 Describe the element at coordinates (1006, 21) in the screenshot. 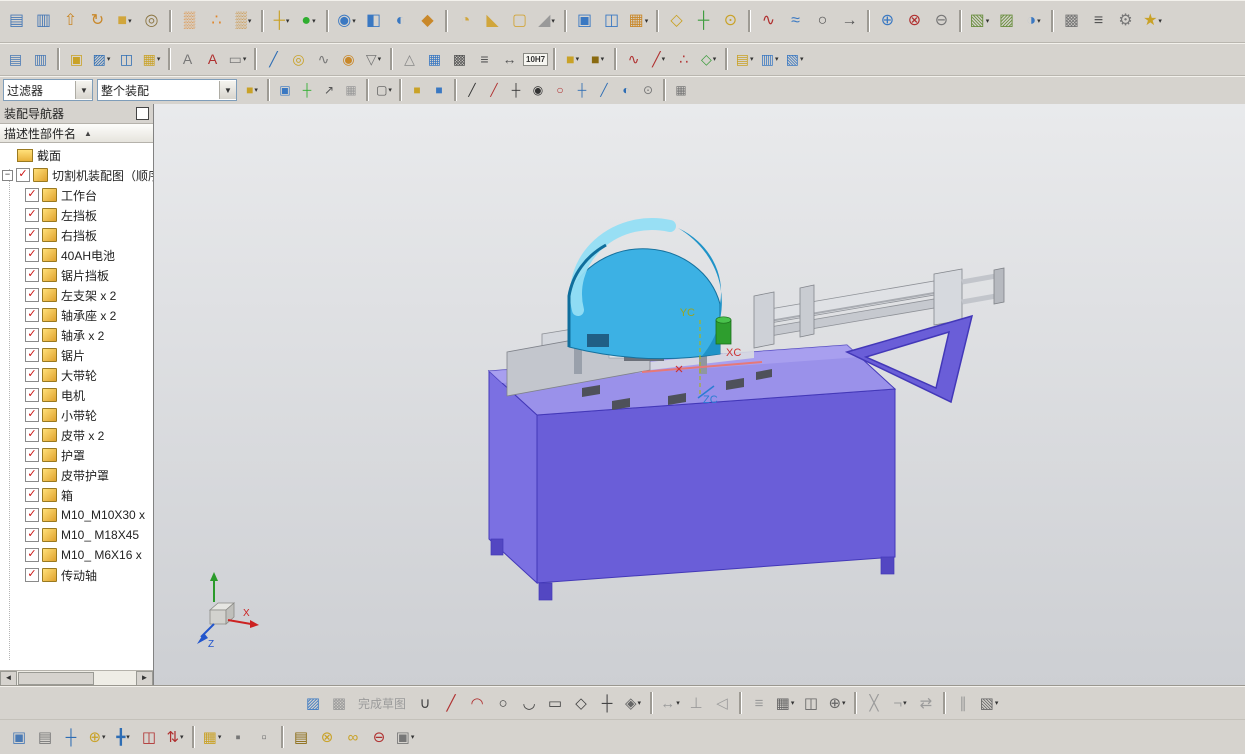

I see `pull-face-icon: ▨` at that location.